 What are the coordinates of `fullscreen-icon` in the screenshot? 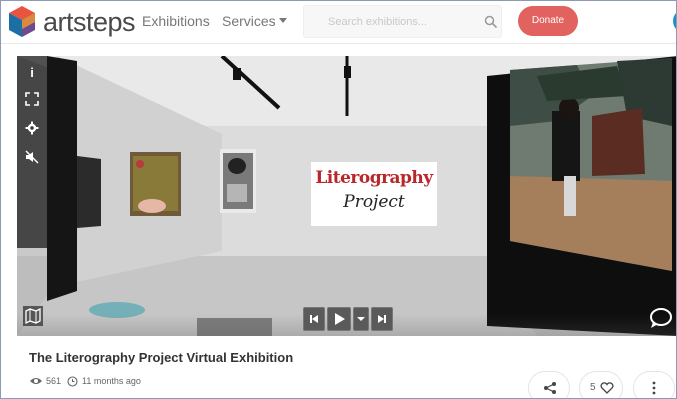 It's located at (32, 101).